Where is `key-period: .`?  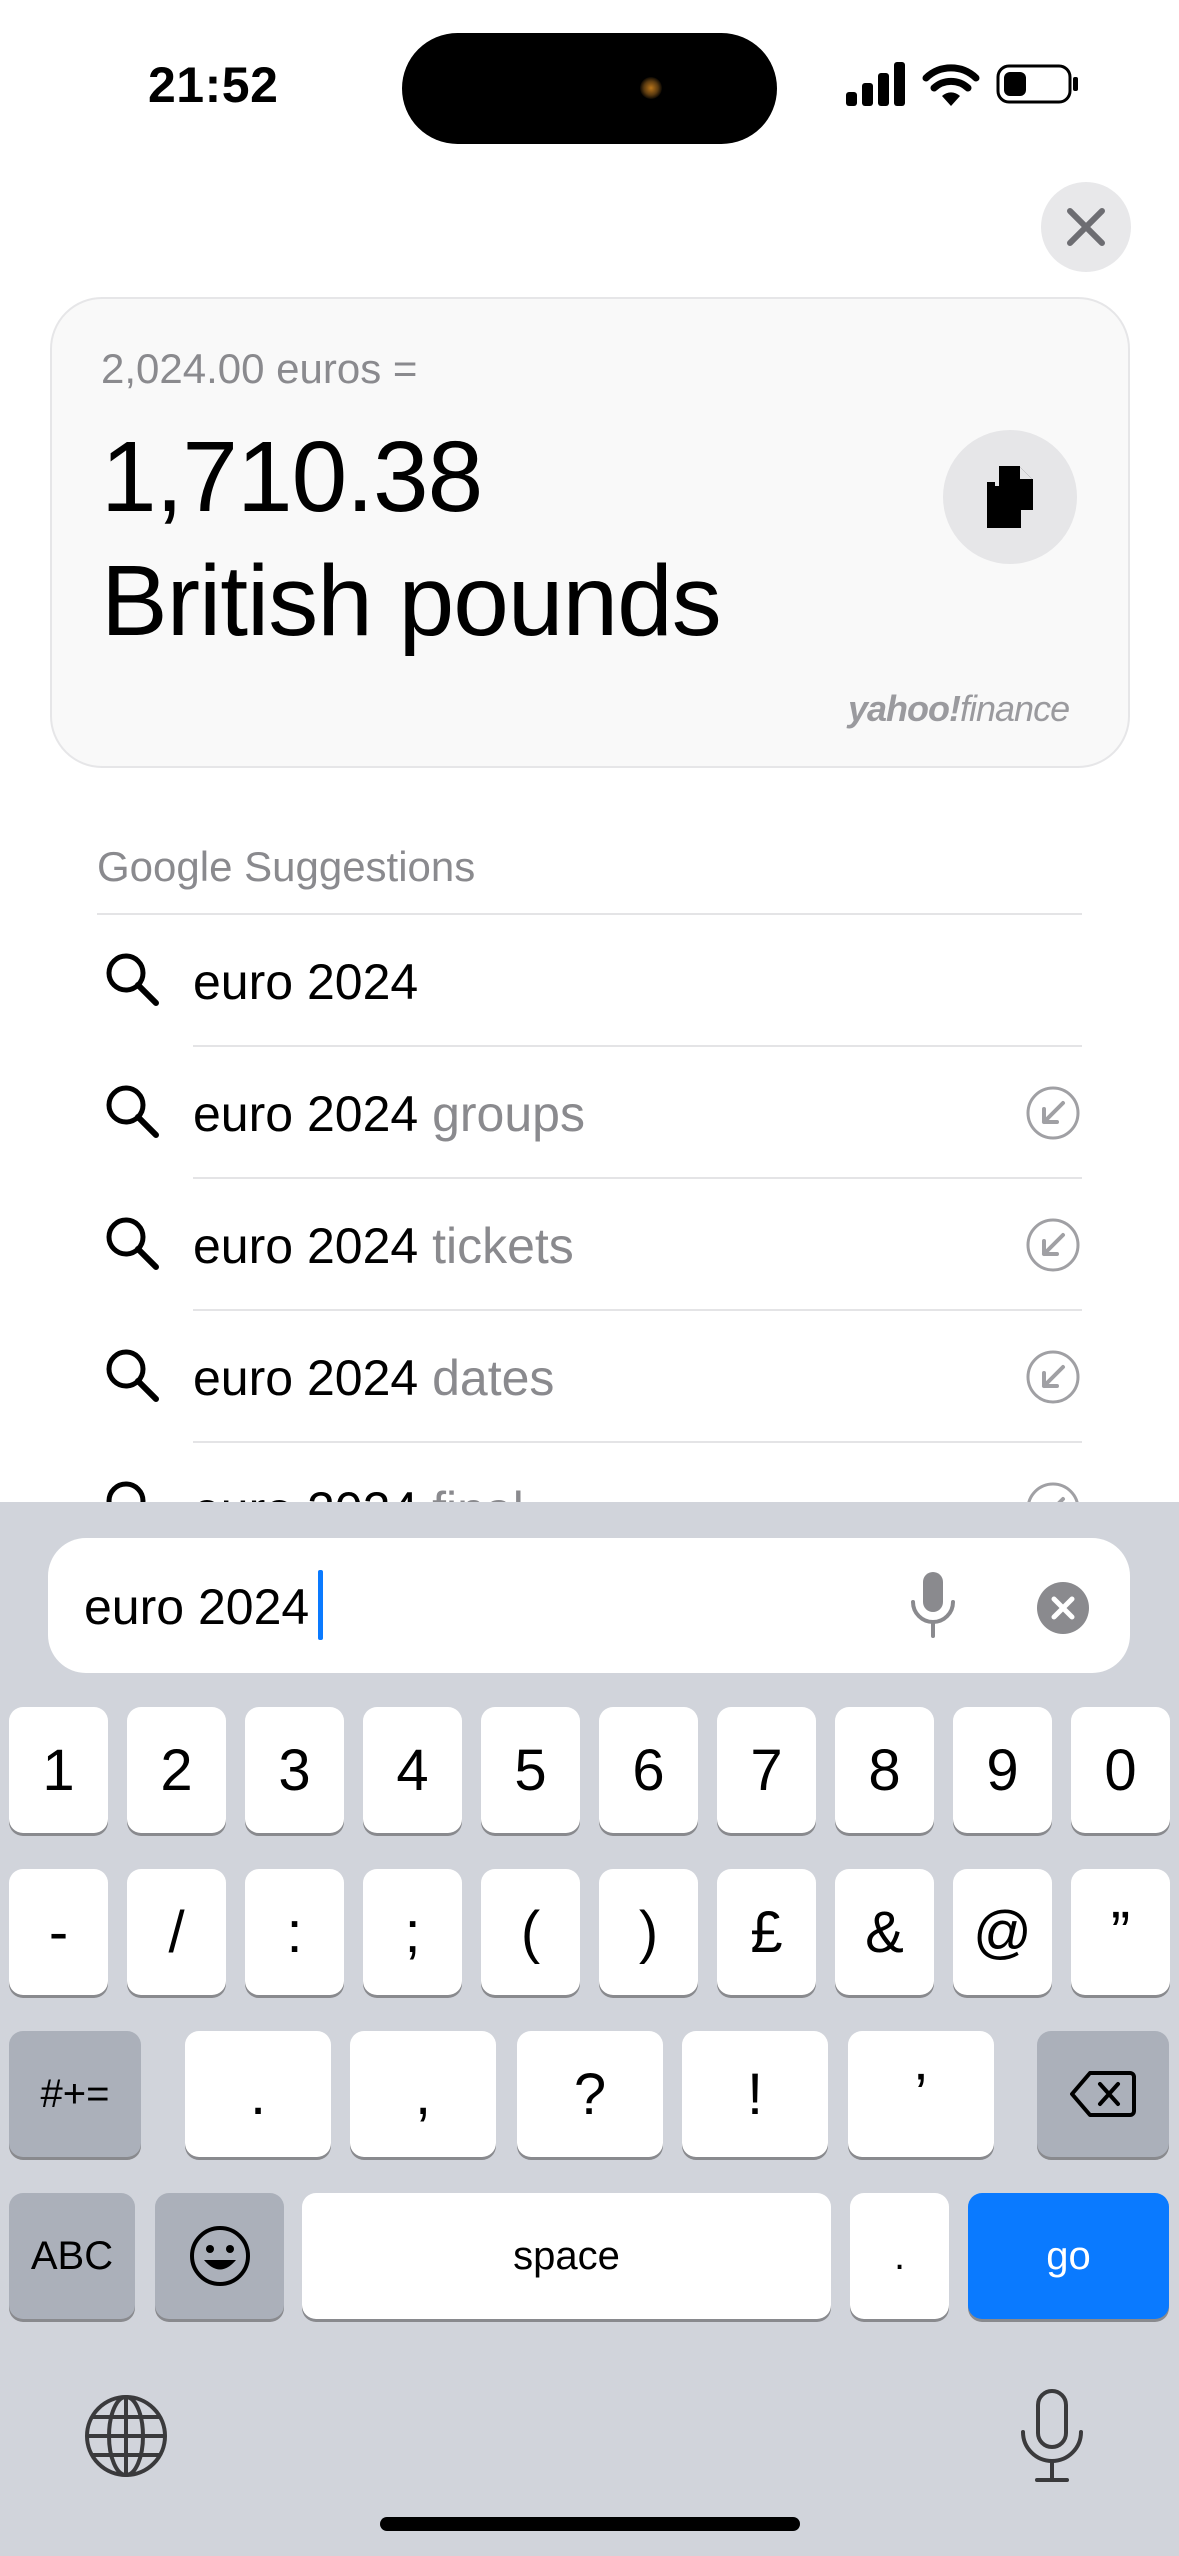 key-period: . is located at coordinates (258, 2094).